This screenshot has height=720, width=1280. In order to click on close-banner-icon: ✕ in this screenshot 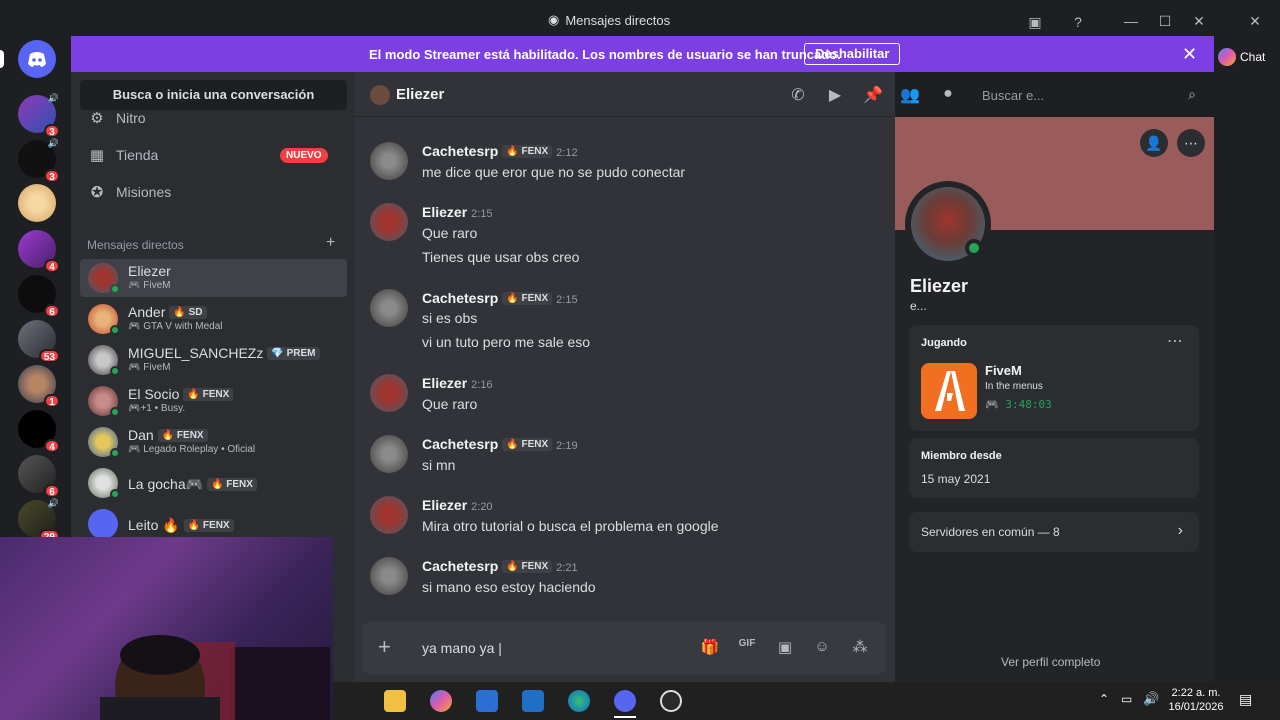, I will do `click(1189, 54)`.